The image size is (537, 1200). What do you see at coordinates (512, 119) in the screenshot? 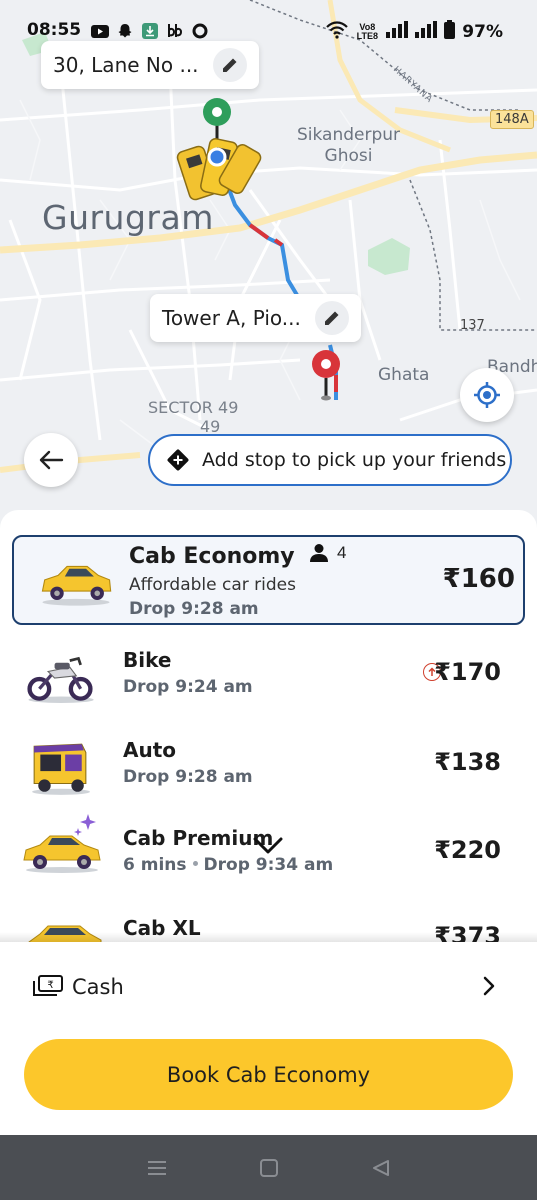
I see `road-badge: 148A` at bounding box center [512, 119].